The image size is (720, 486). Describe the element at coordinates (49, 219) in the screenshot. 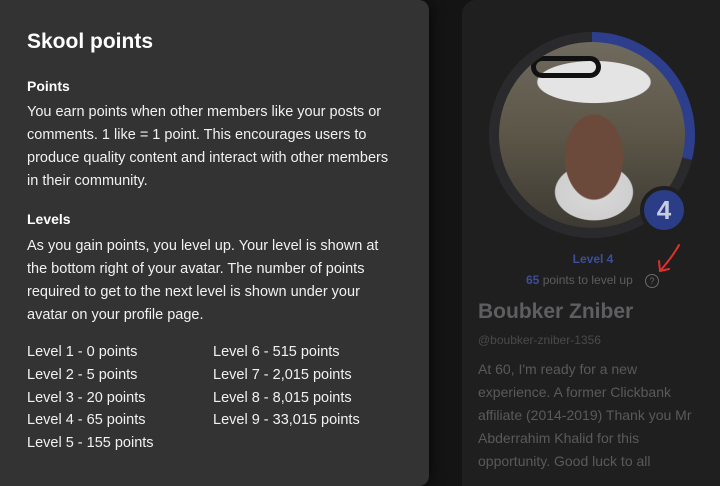

I see `levels-heading: Levels` at that location.